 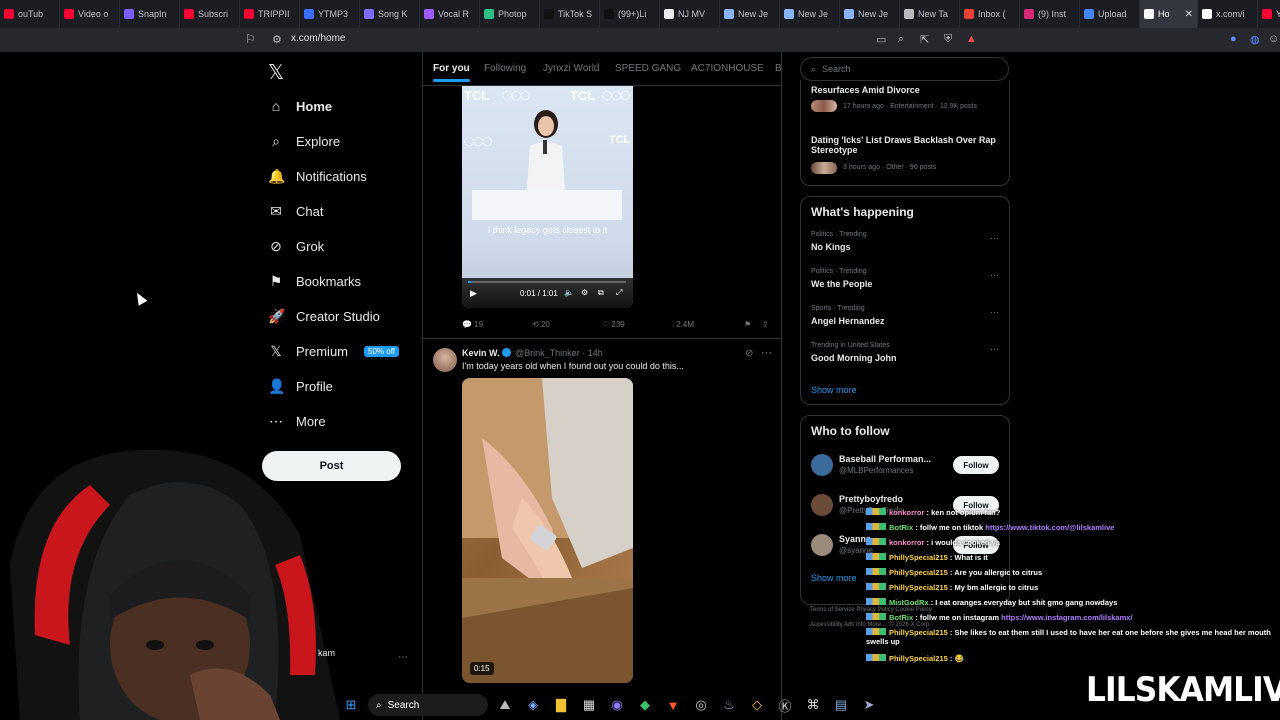 What do you see at coordinates (727, 68) in the screenshot?
I see `tab-ac7ionhouse: AC7IONHOUSE` at bounding box center [727, 68].